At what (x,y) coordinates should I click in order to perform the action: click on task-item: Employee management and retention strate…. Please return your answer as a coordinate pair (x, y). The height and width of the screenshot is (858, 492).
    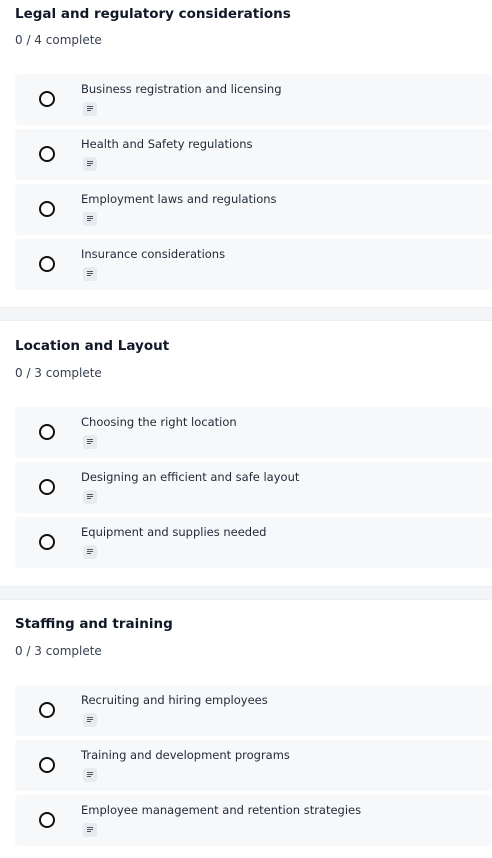
    Looking at the image, I should click on (253, 820).